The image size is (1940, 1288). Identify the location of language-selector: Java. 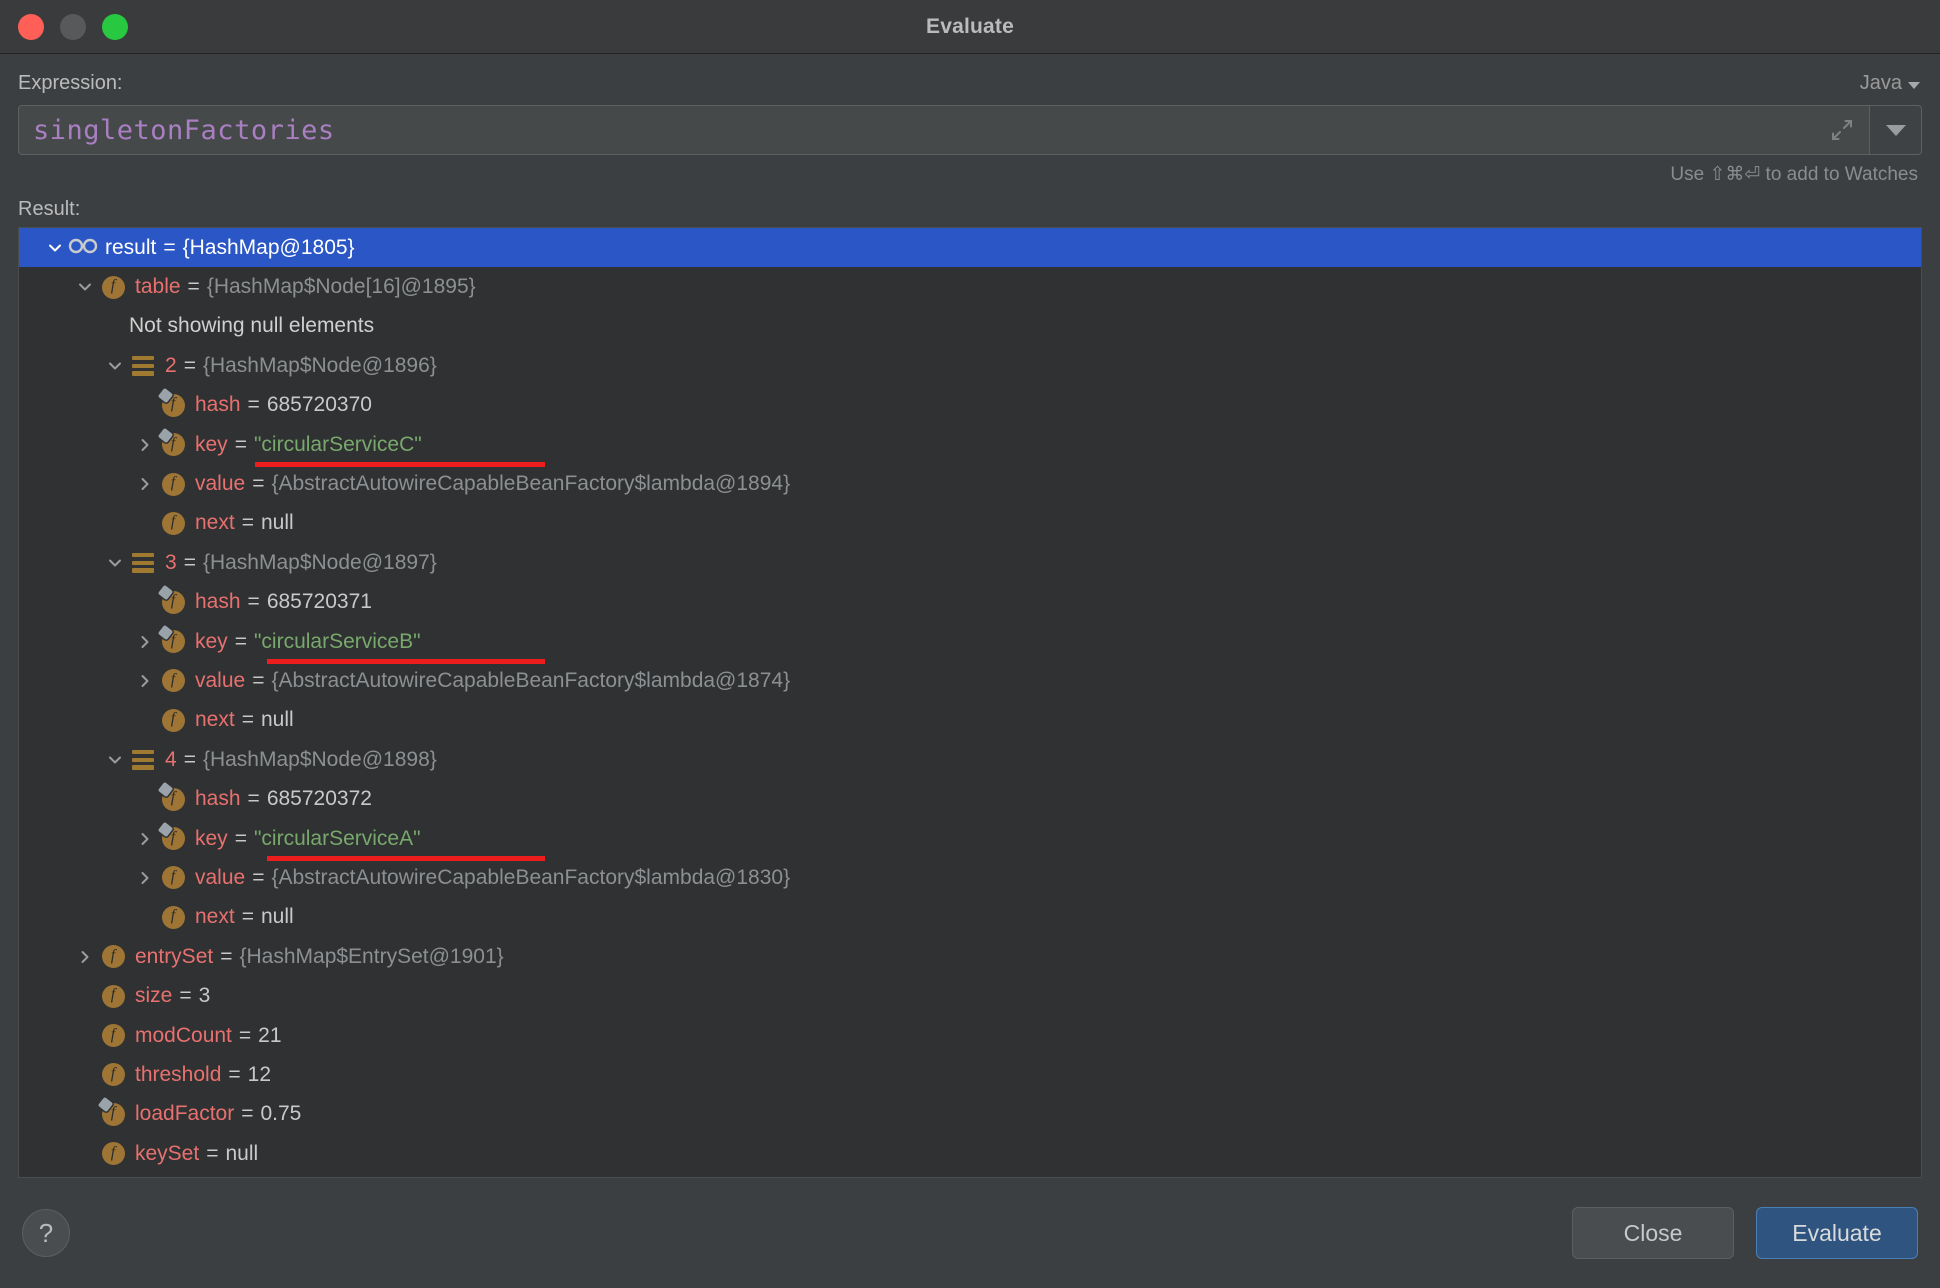
(1890, 83).